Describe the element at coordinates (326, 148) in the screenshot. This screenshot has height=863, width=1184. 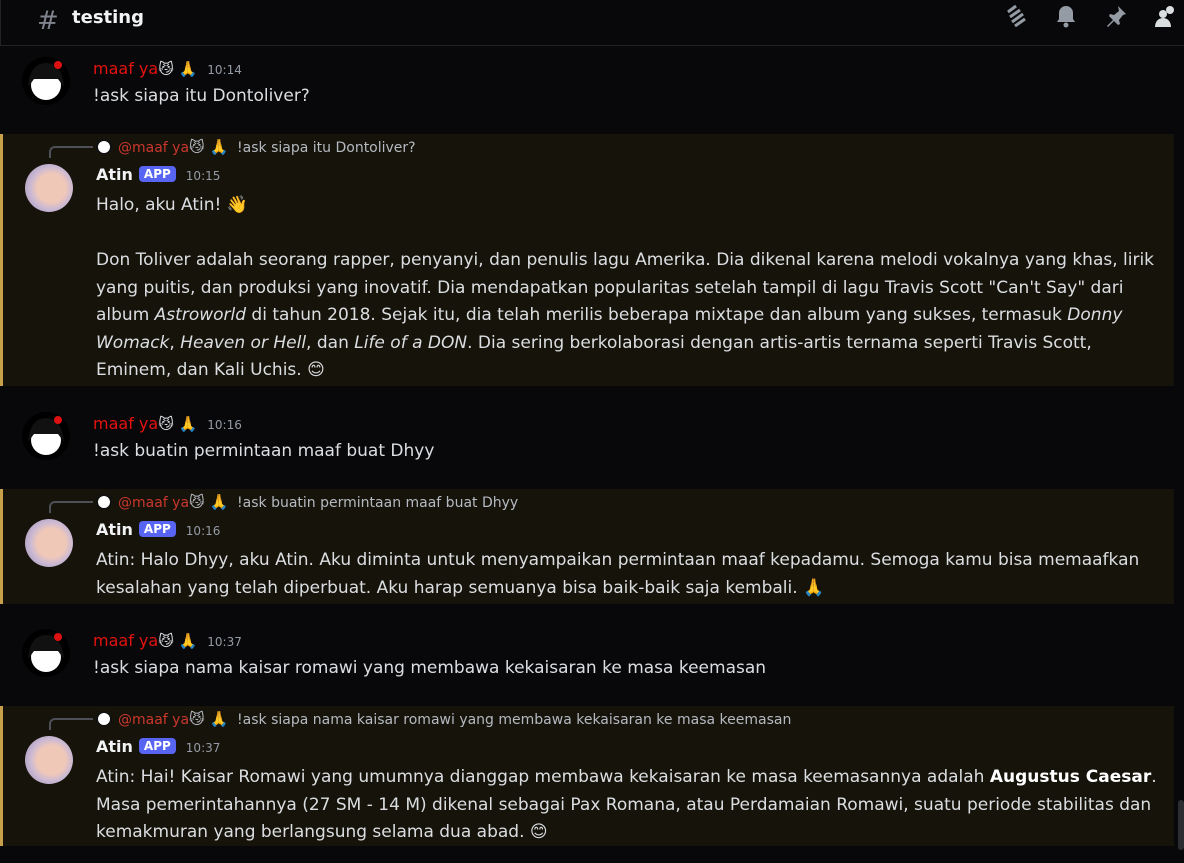
I see `reply-text: !ask siapa itu Dontoliver?` at that location.